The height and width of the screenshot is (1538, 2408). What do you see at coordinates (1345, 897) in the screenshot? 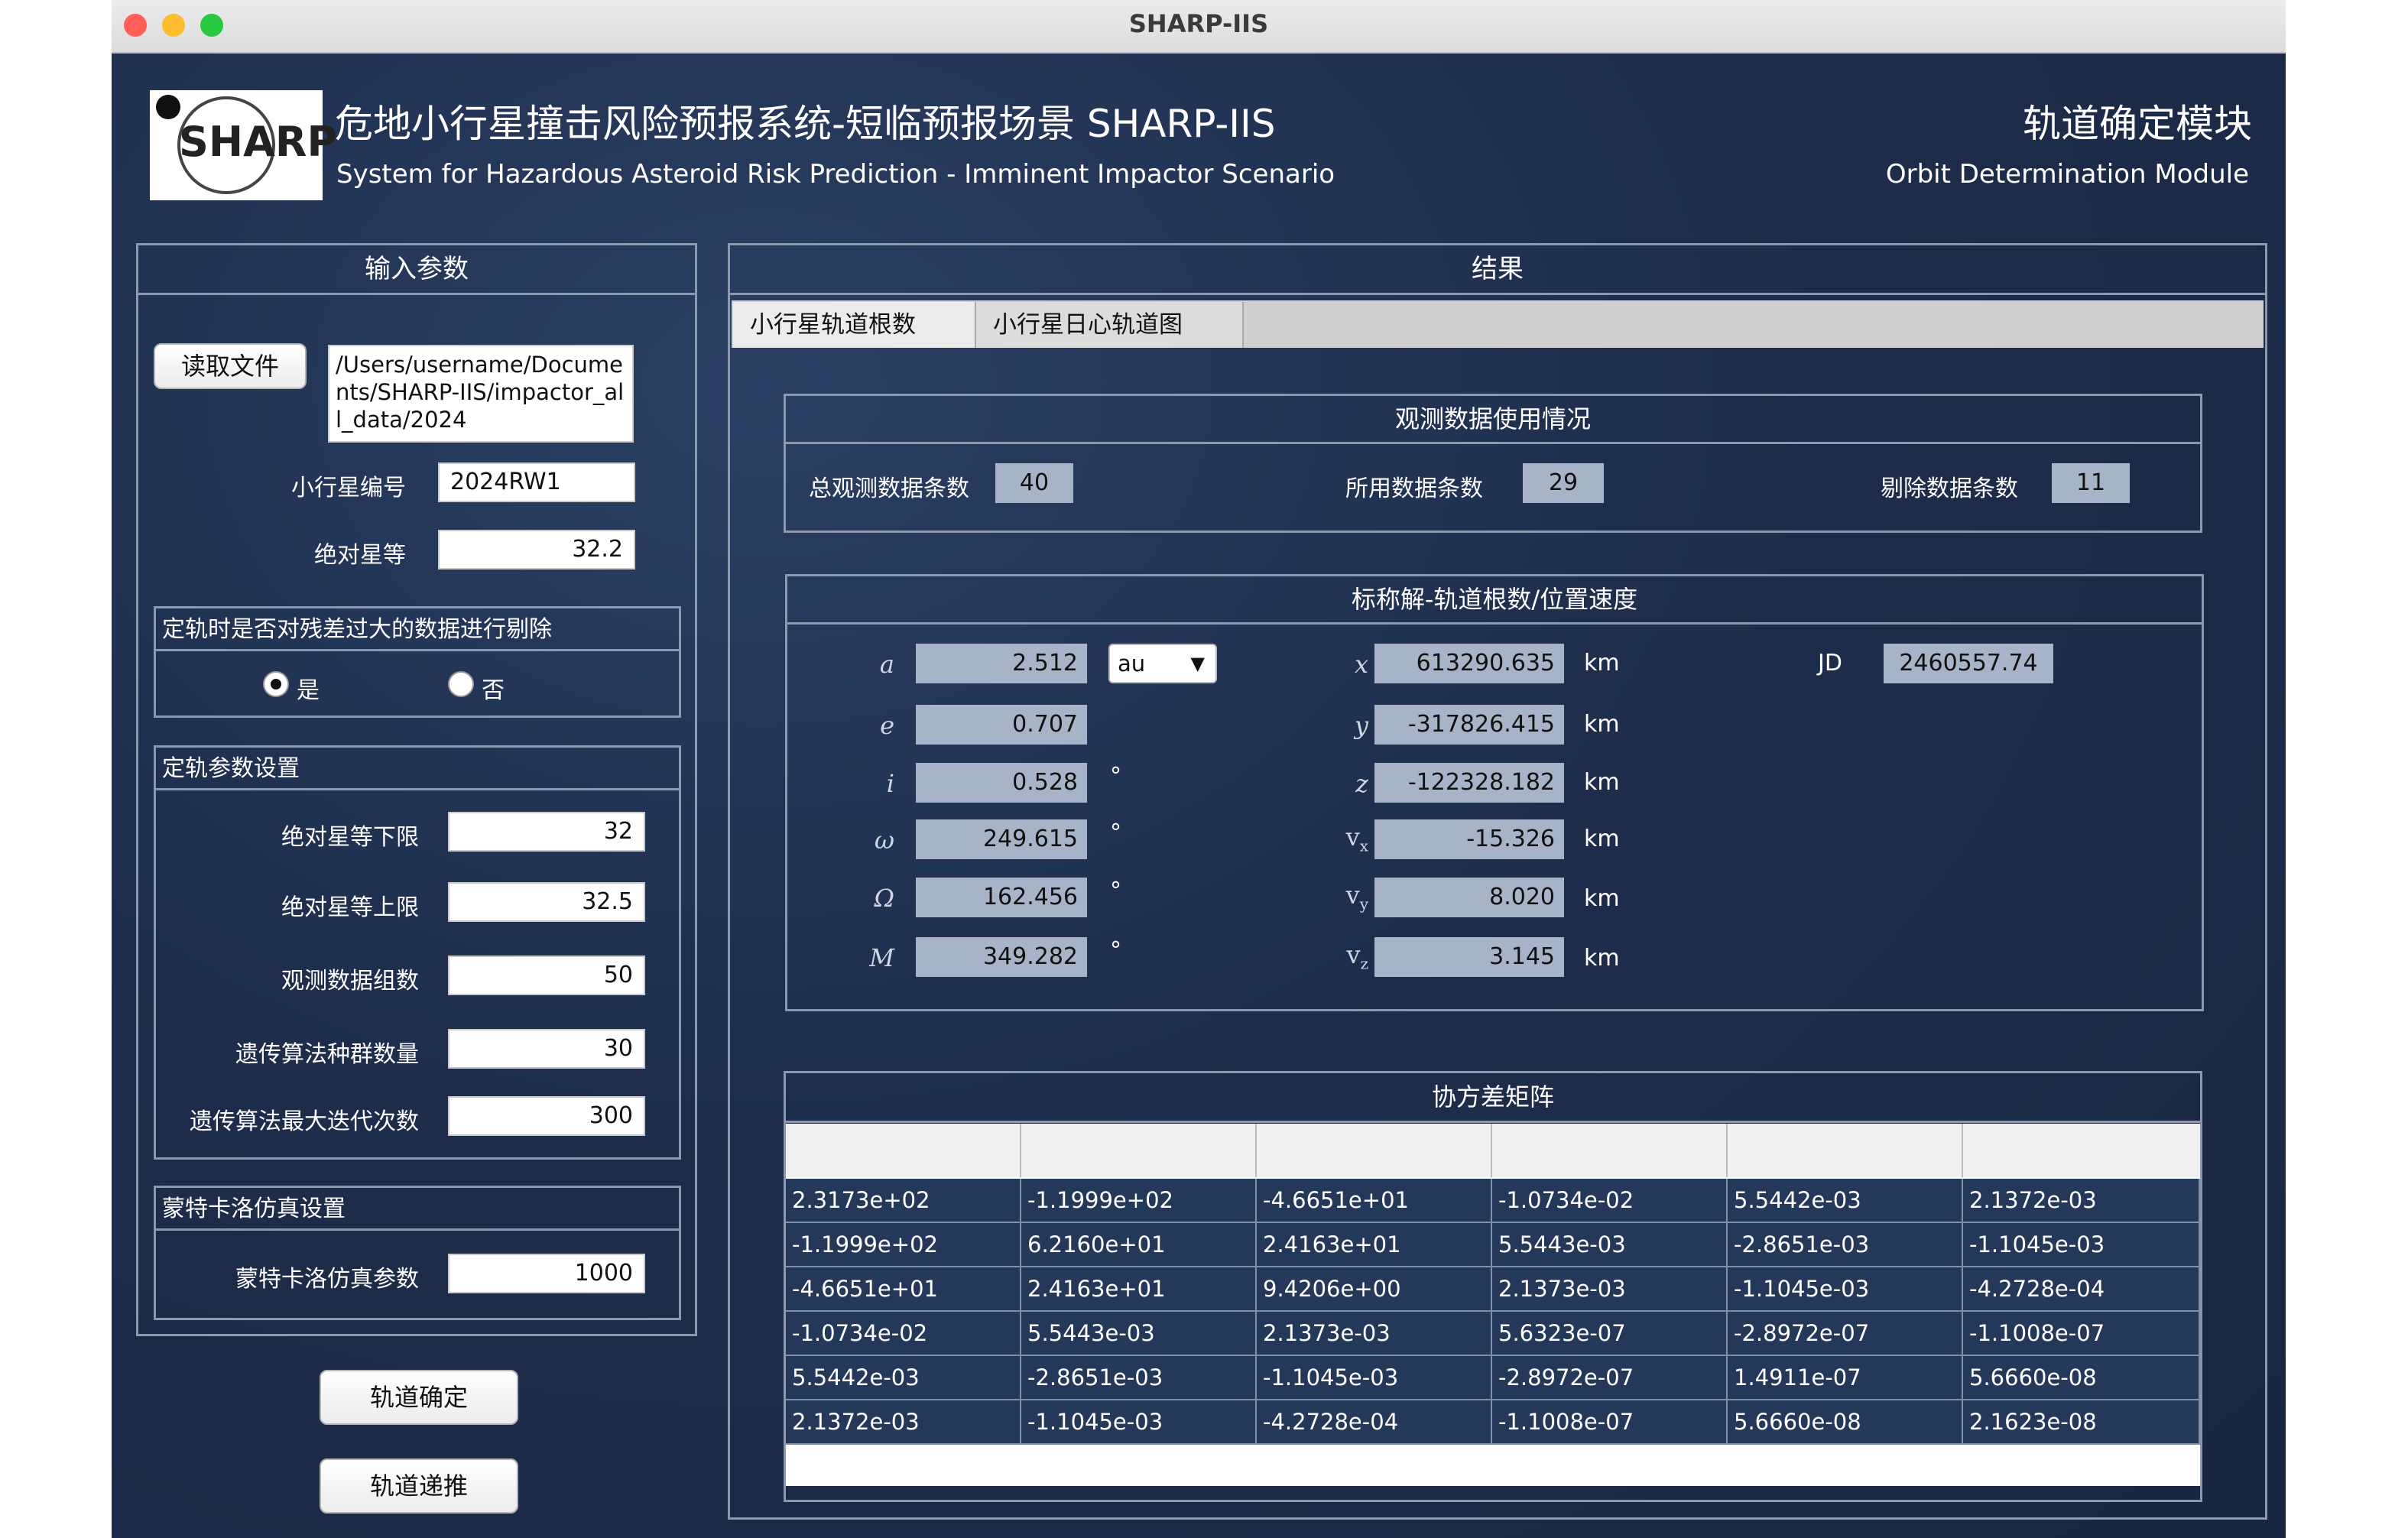
I see `state-symbol-vy: vy` at bounding box center [1345, 897].